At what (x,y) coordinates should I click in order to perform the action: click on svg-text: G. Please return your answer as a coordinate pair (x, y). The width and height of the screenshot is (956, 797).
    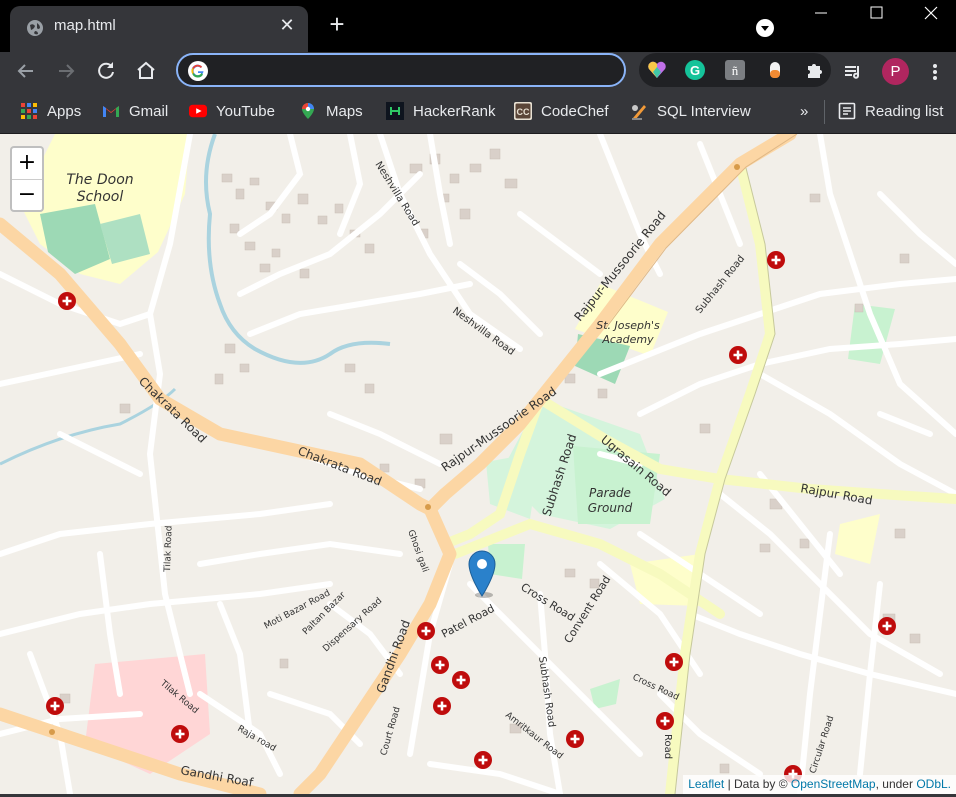
    Looking at the image, I should click on (695, 70).